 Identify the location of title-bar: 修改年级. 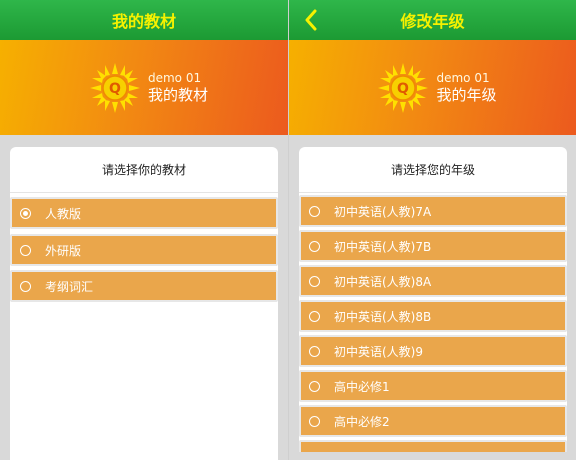
(432, 20).